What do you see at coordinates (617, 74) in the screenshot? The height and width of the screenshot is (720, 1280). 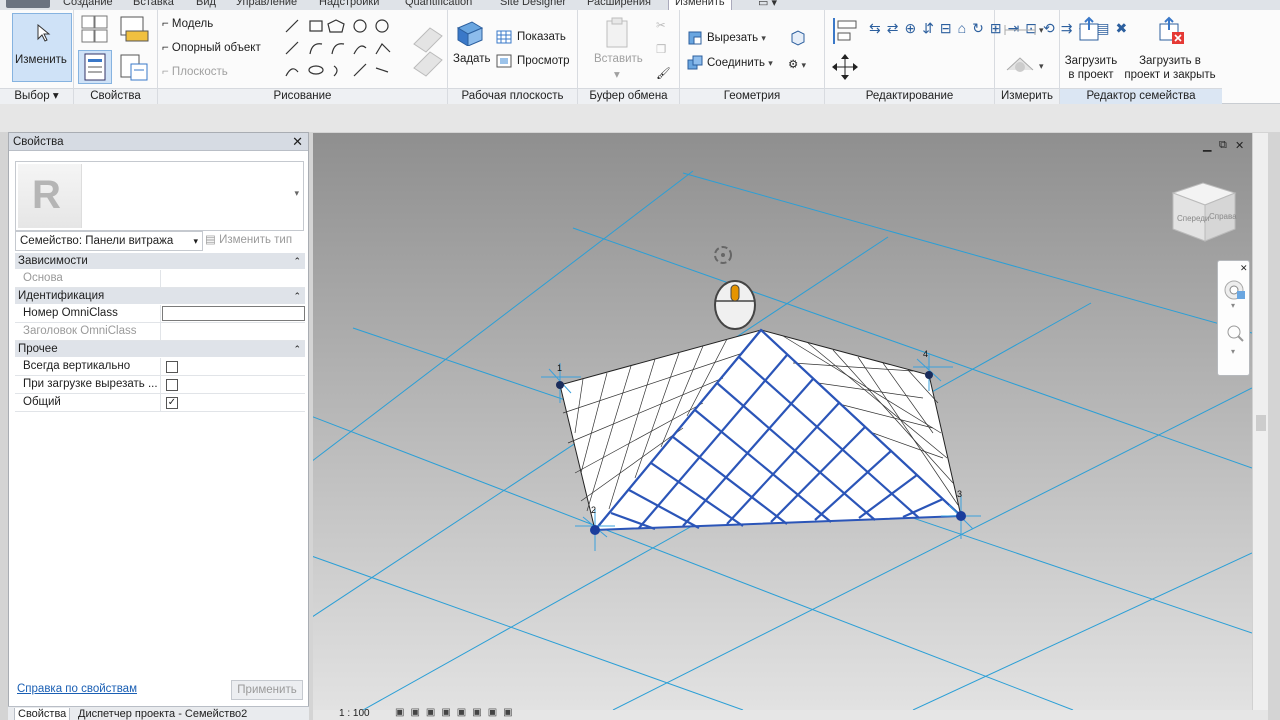 I see `paste-dropdown-icon: ▾` at bounding box center [617, 74].